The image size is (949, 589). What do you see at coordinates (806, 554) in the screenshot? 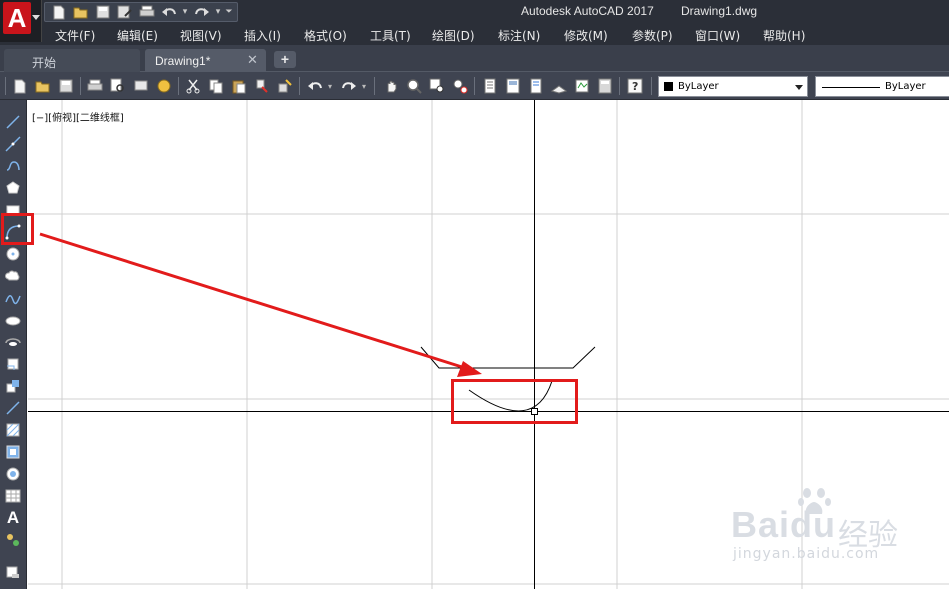
I see `watermark-url: jingyan.baidu.com` at bounding box center [806, 554].